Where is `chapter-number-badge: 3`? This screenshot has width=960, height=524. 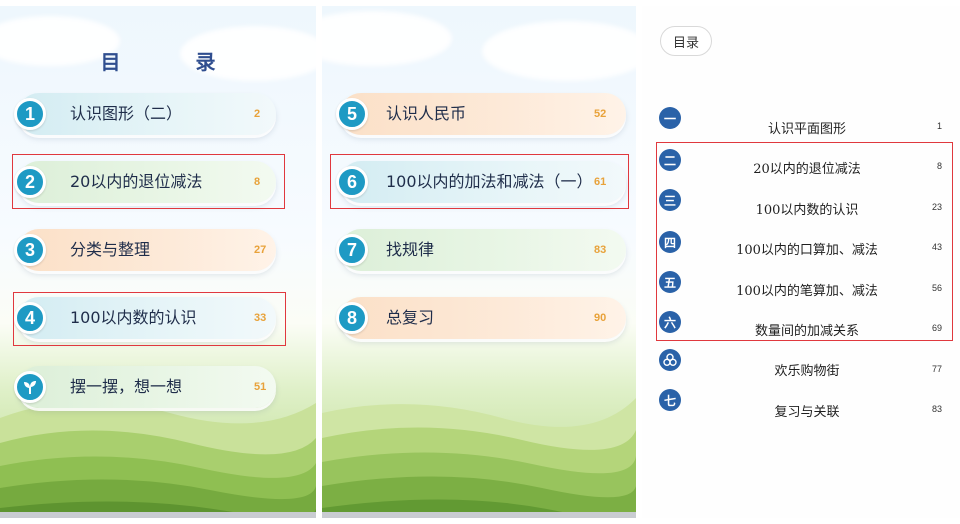
chapter-number-badge: 3 is located at coordinates (30, 250).